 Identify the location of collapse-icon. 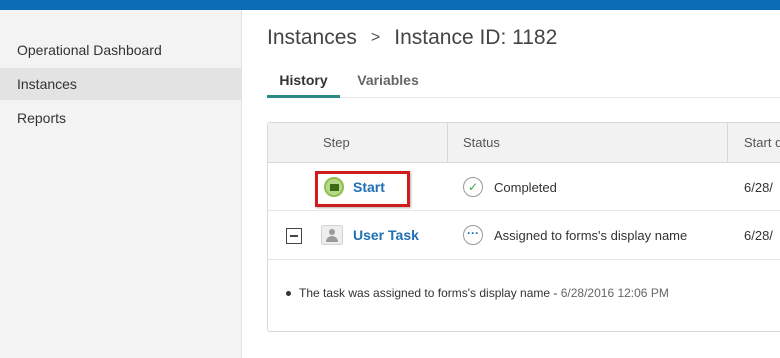
(294, 236).